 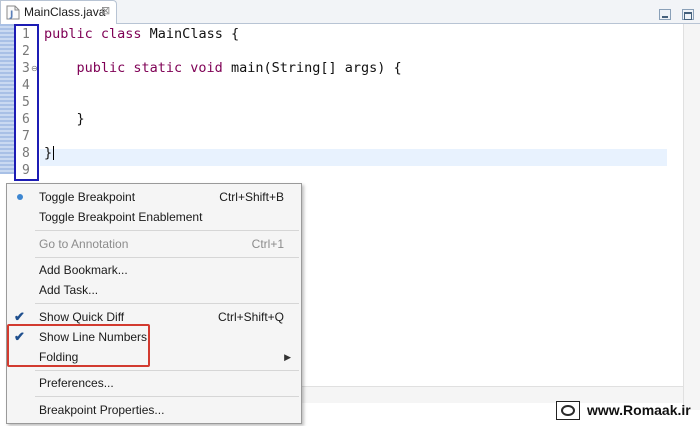 I want to click on code-line-6: }, so click(x=223, y=119).